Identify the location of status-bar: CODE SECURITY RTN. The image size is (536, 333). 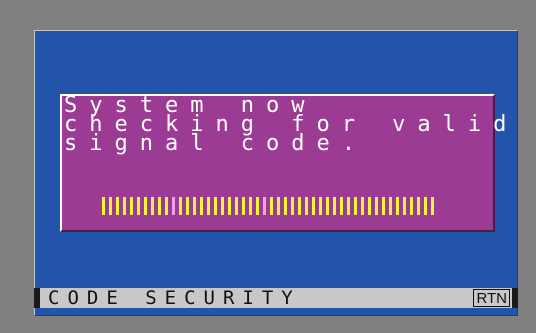
(276, 298).